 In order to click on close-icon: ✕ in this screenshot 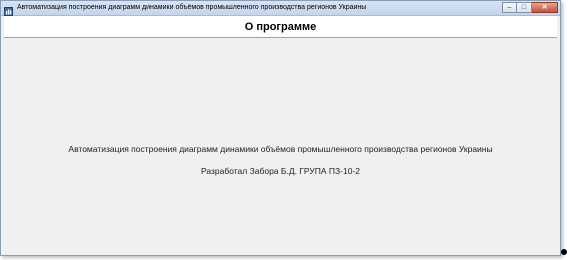, I will do `click(544, 7)`.